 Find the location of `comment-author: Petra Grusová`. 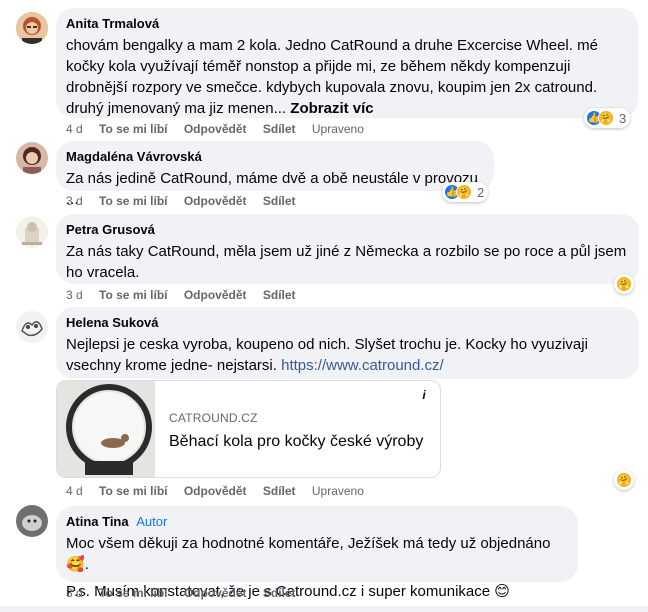

comment-author: Petra Grusová is located at coordinates (346, 230).